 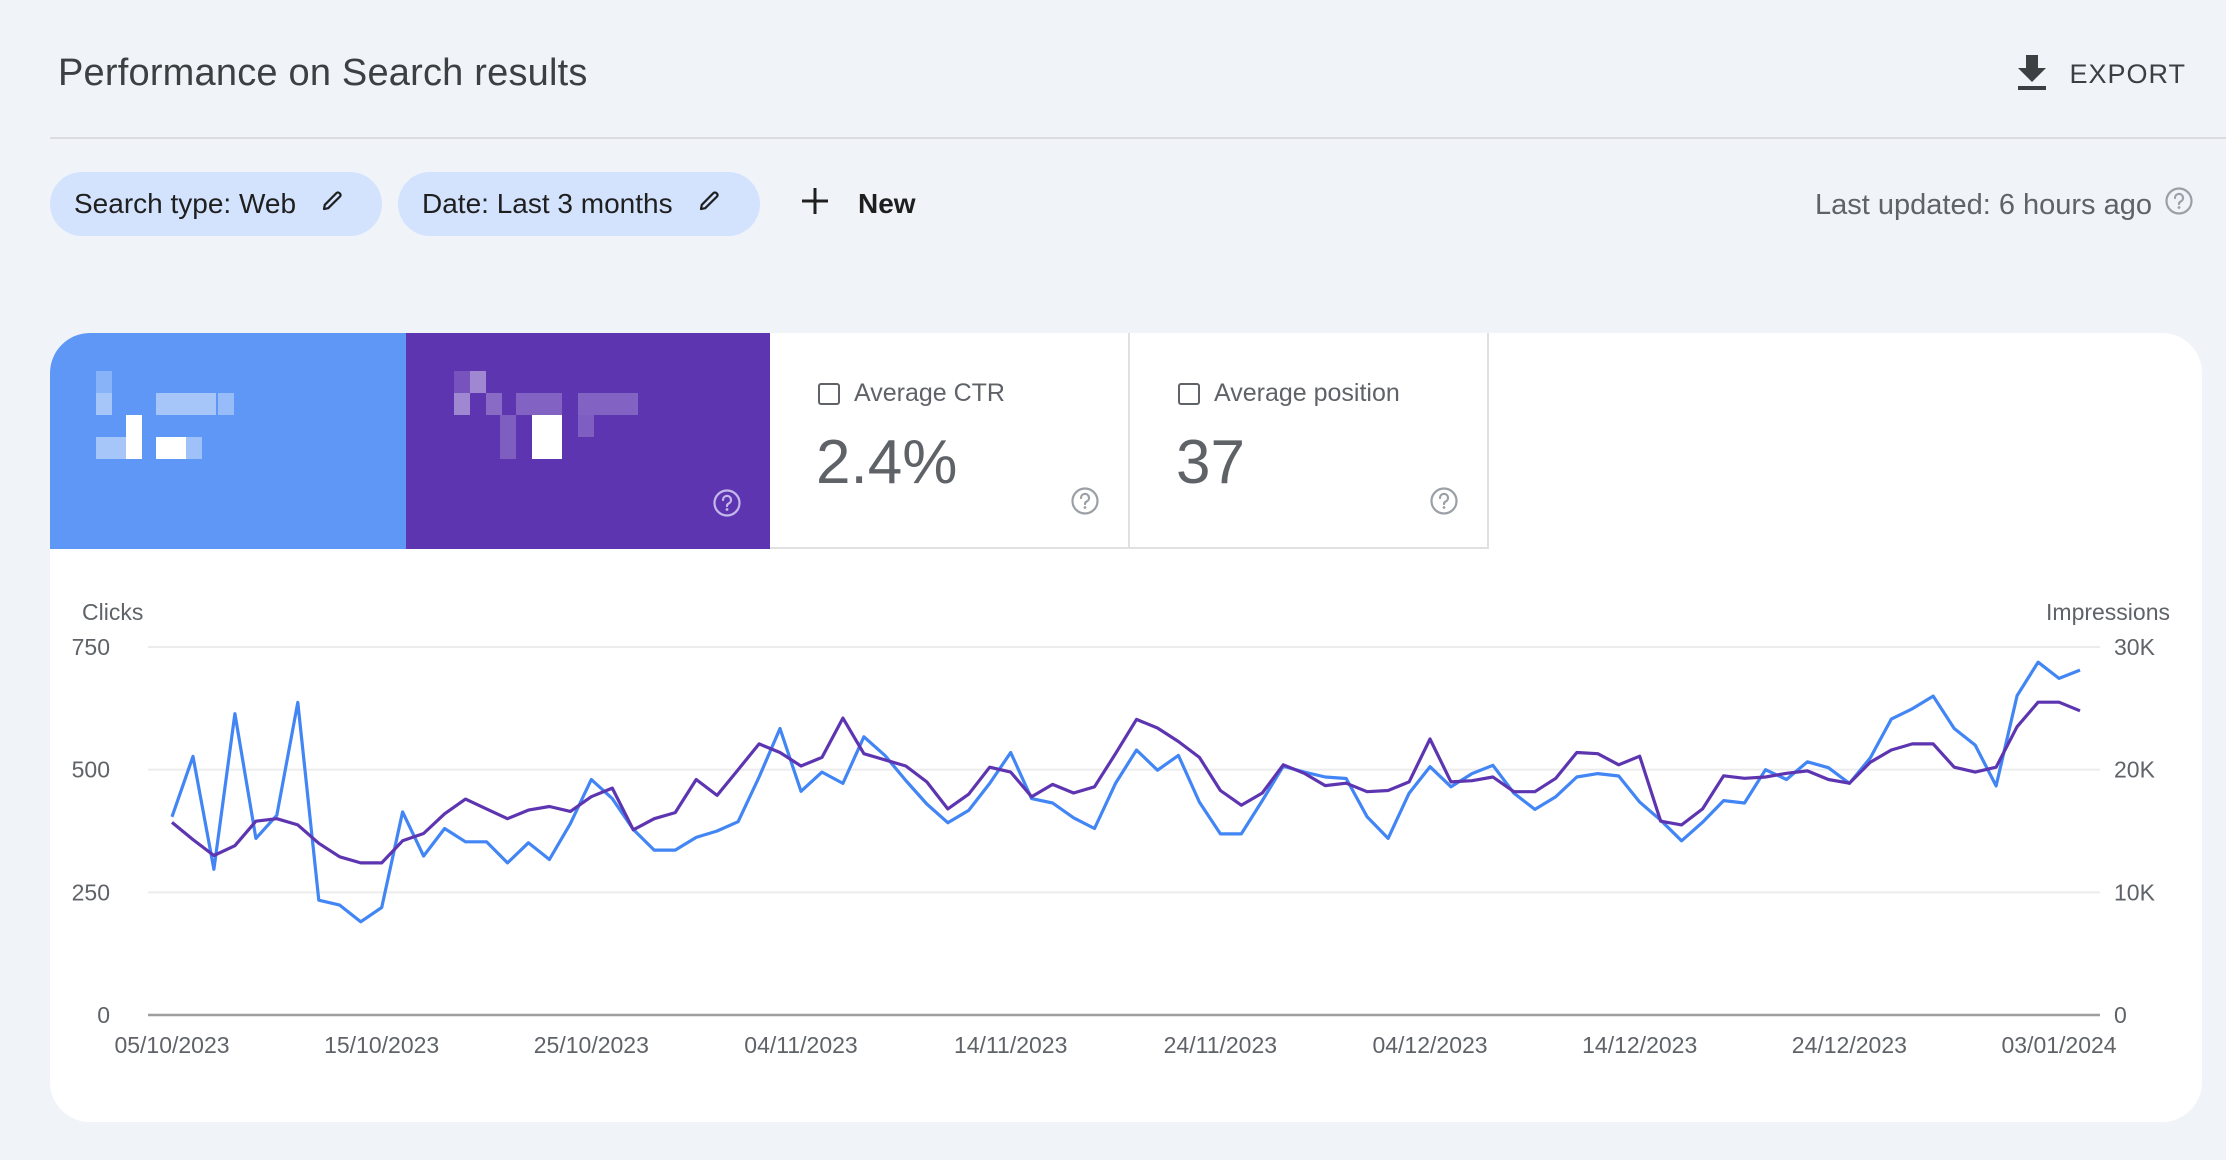 What do you see at coordinates (1639, 1045) in the screenshot?
I see `x-tick-label: 14/12/2023` at bounding box center [1639, 1045].